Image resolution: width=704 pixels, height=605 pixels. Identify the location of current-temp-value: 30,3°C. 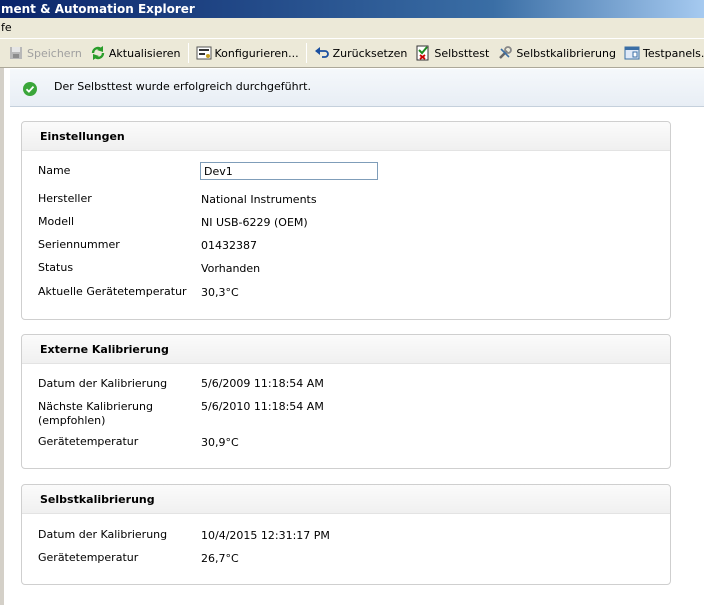
(220, 292).